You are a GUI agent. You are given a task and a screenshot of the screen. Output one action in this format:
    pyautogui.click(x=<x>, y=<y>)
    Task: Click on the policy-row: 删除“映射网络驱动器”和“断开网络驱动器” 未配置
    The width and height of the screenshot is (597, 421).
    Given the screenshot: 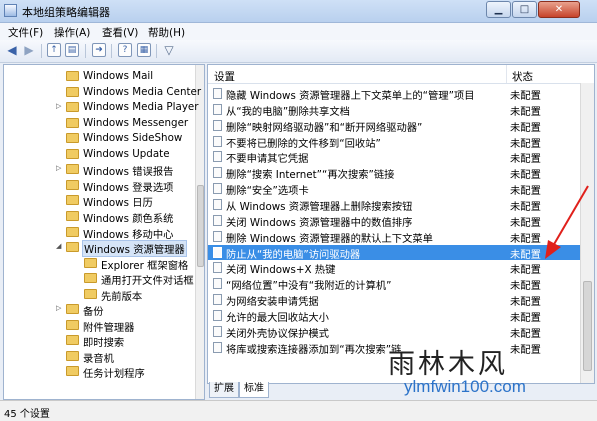 What is the action you would take?
    pyautogui.click(x=394, y=126)
    